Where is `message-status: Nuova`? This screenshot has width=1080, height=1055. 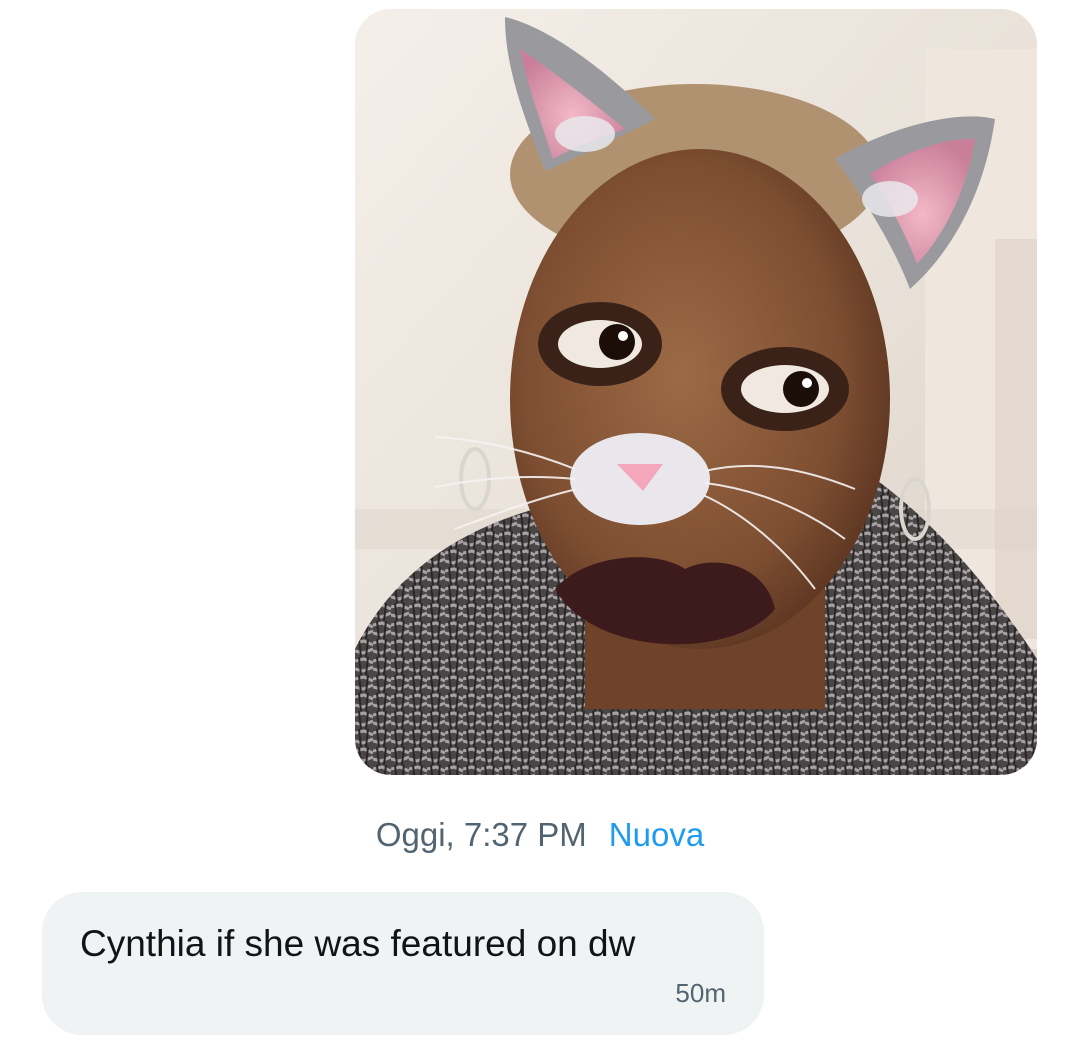 message-status: Nuova is located at coordinates (656, 834).